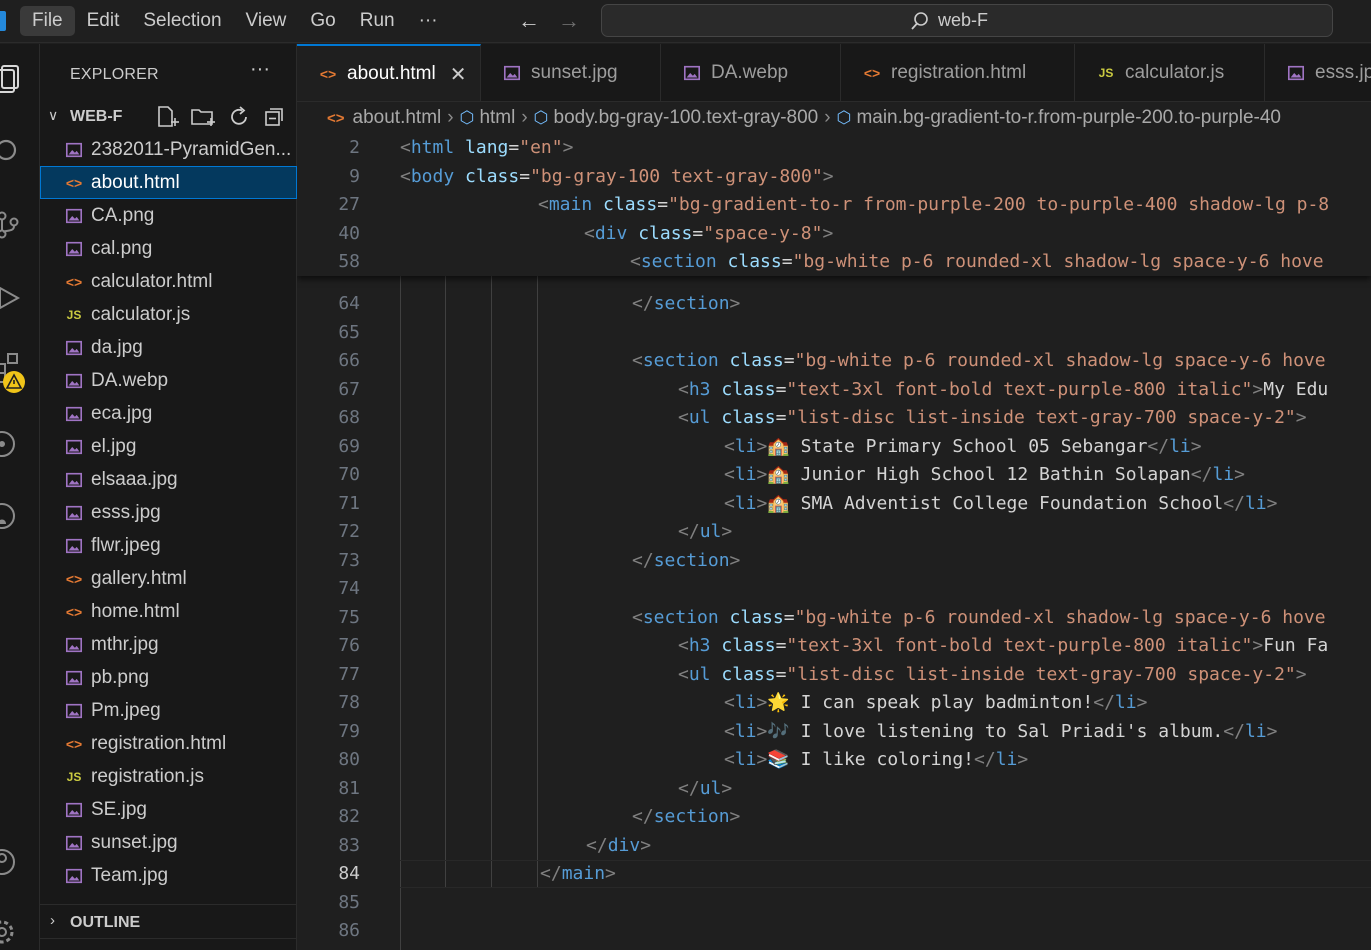 This screenshot has height=950, width=1371. What do you see at coordinates (275, 117) in the screenshot?
I see `collapse-all-icon` at bounding box center [275, 117].